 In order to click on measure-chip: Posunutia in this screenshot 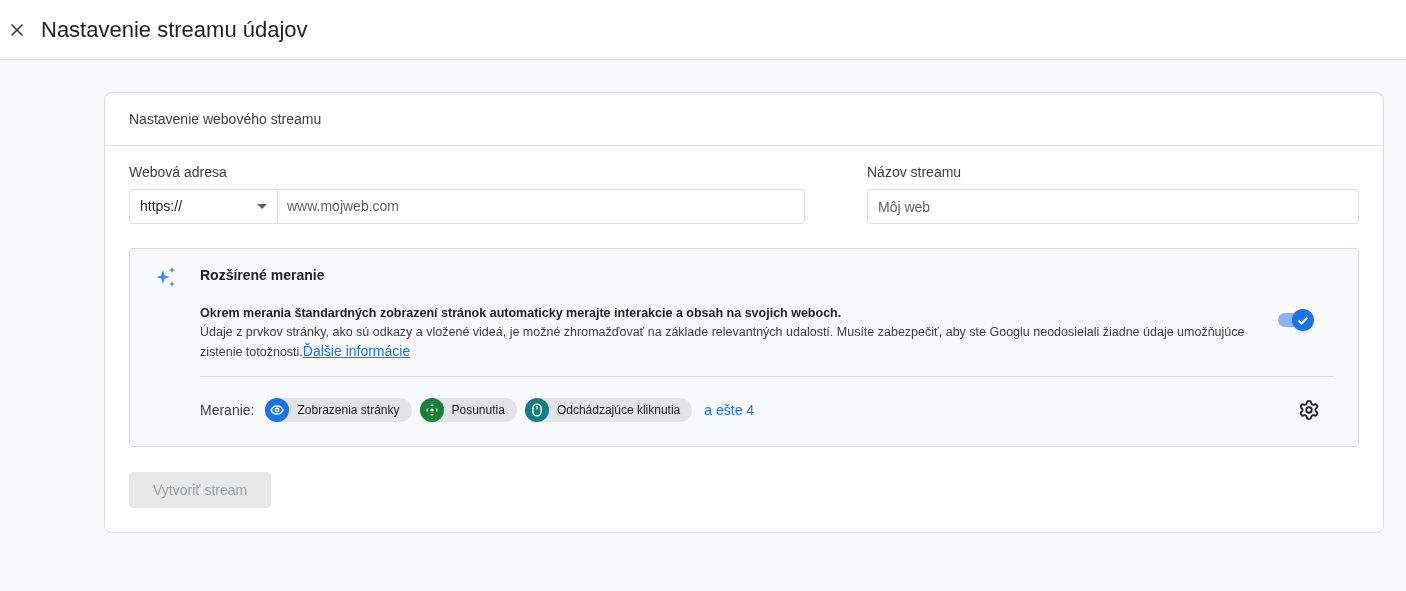, I will do `click(468, 410)`.